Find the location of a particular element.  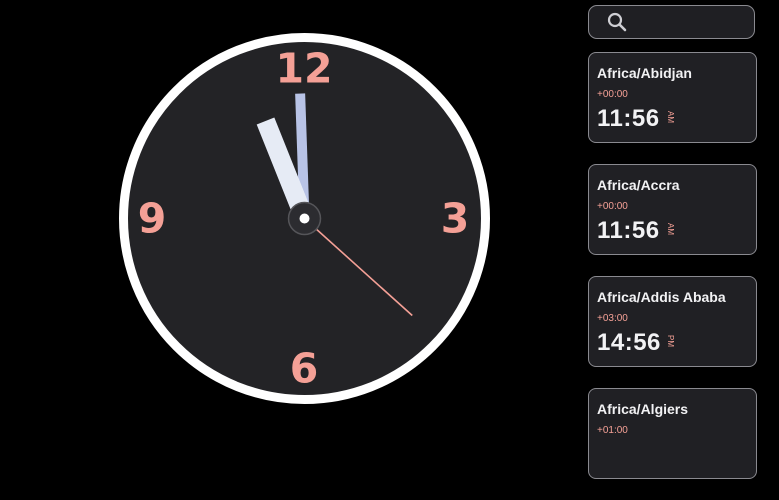

timezone-offset: +03:00 is located at coordinates (612, 318).